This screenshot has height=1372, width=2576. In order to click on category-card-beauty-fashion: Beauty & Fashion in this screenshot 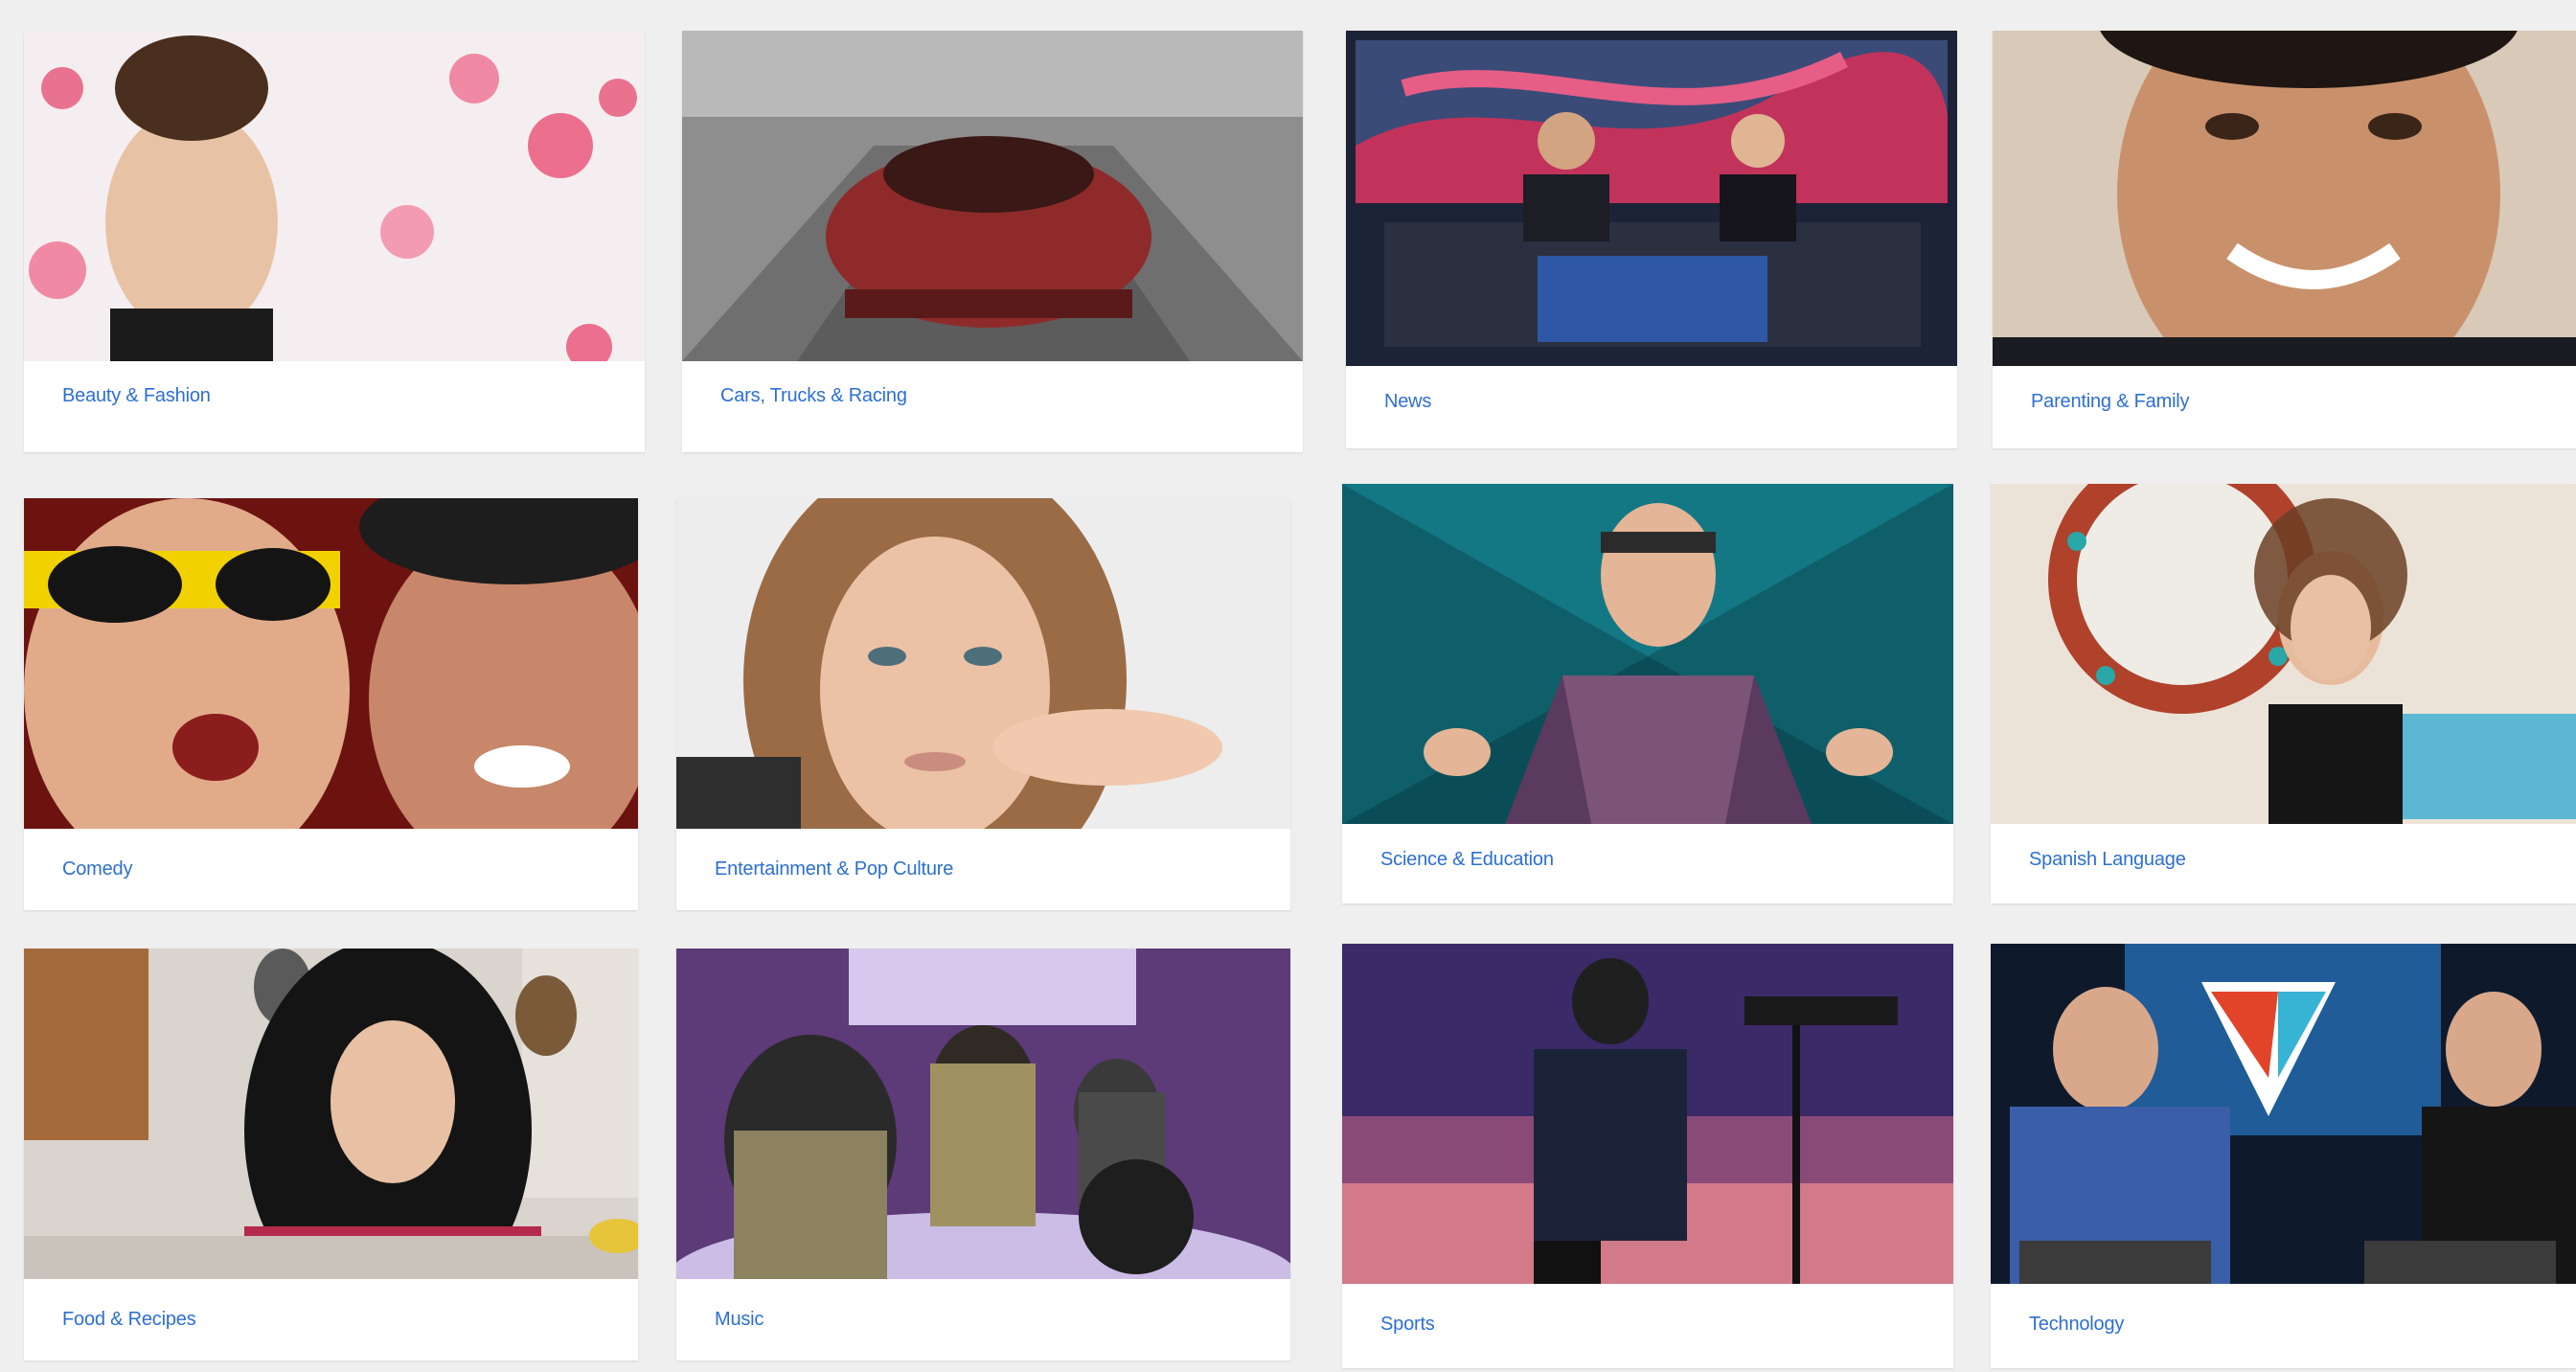, I will do `click(334, 241)`.